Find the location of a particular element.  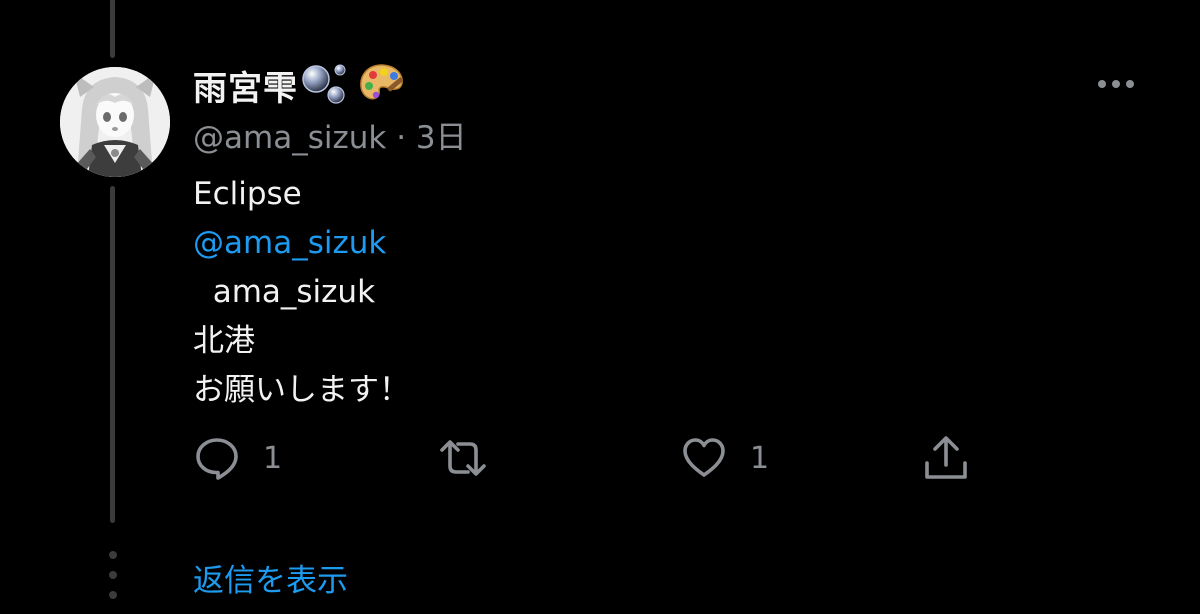

reply-icon is located at coordinates (217, 459).